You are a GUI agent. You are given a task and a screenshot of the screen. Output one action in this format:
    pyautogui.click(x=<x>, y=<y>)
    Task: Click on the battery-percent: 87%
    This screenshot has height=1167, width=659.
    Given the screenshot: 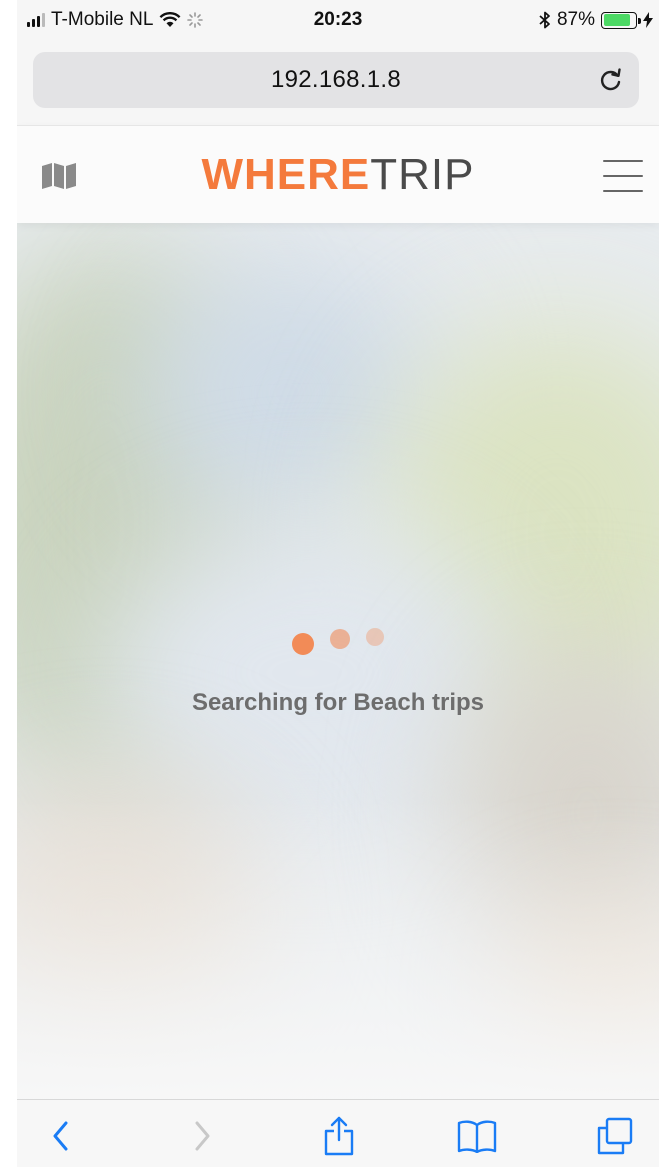 What is the action you would take?
    pyautogui.click(x=575, y=19)
    